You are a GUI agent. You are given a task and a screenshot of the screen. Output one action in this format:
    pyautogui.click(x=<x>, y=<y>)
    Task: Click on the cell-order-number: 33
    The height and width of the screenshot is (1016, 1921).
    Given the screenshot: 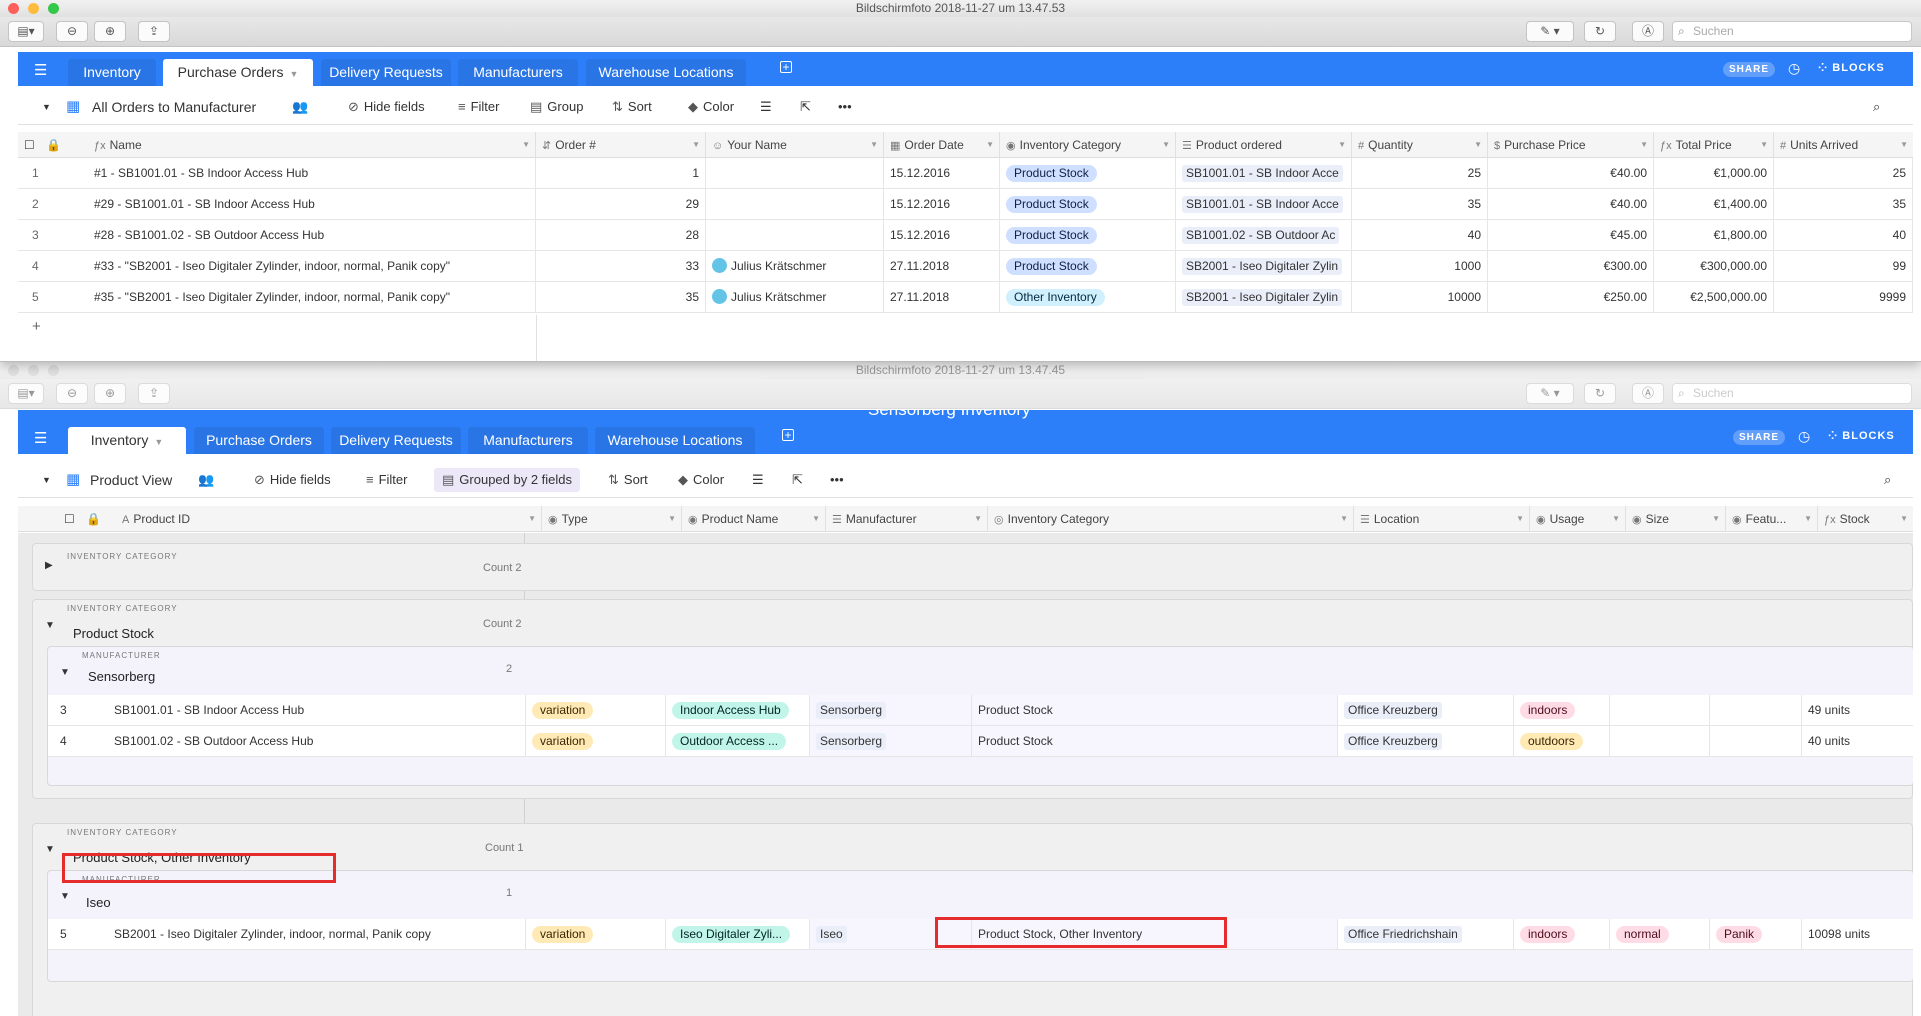 What is the action you would take?
    pyautogui.click(x=621, y=266)
    